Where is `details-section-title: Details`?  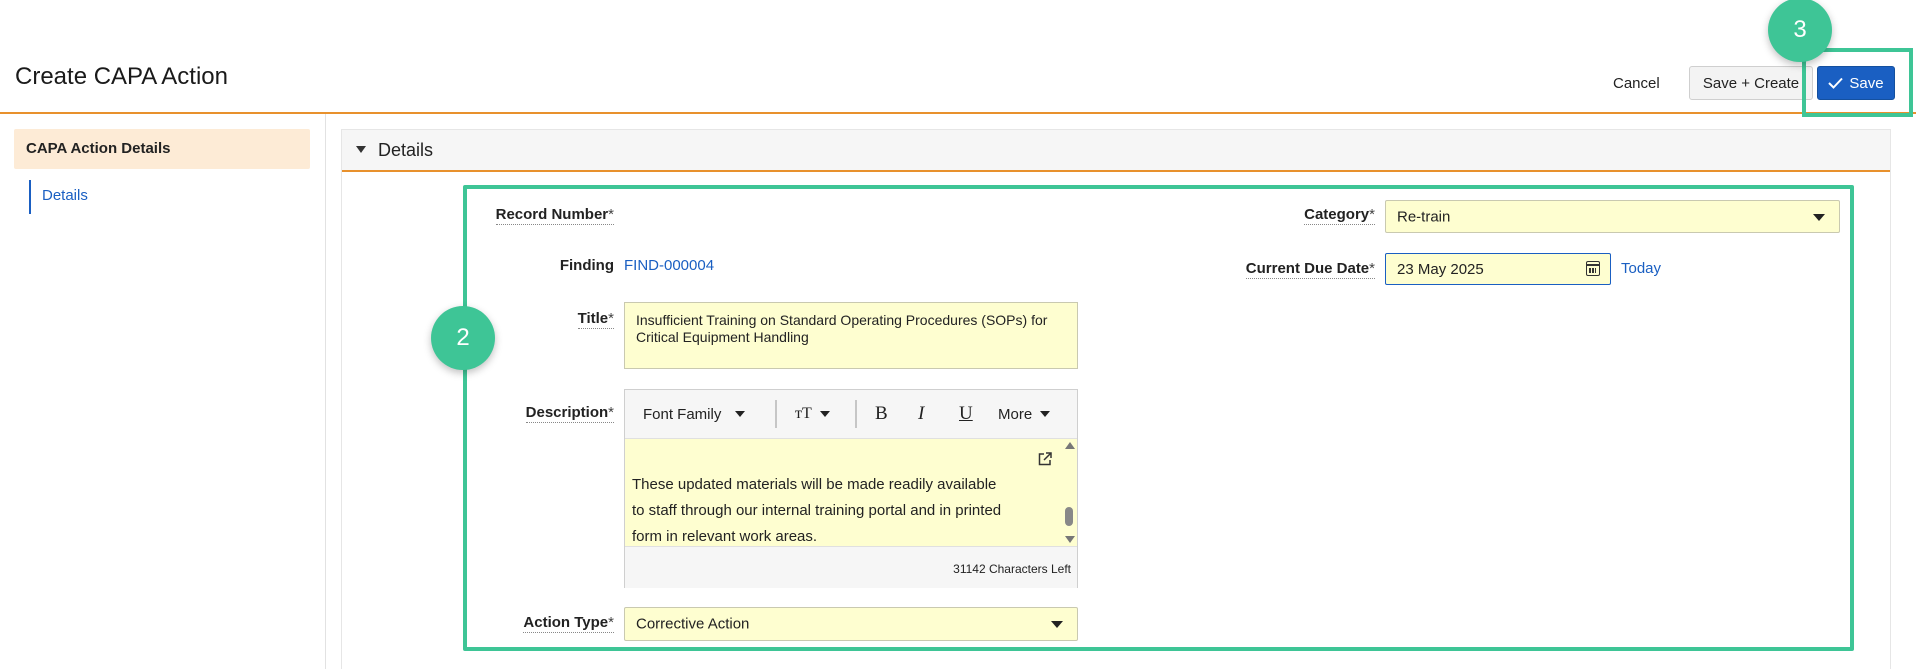
details-section-title: Details is located at coordinates (406, 150).